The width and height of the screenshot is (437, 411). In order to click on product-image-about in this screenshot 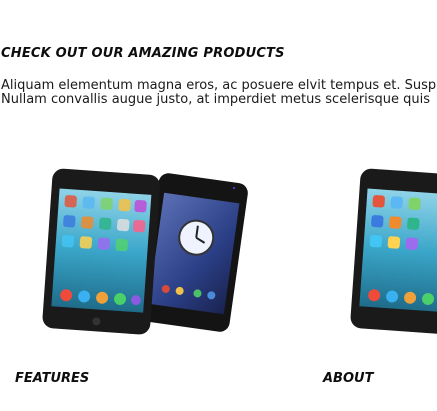, I will do `click(380, 248)`.